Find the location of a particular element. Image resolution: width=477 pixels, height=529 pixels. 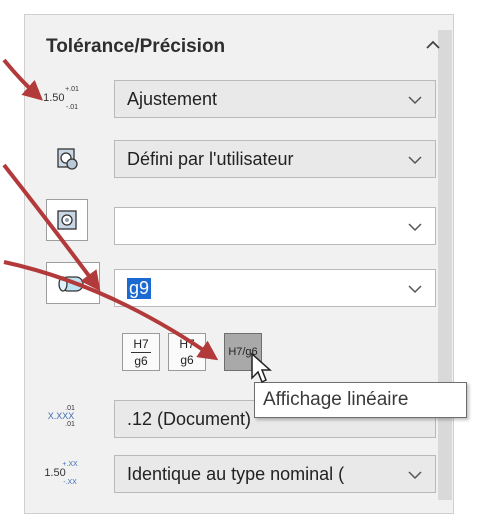

mouse-pointer-icon is located at coordinates (261, 368).